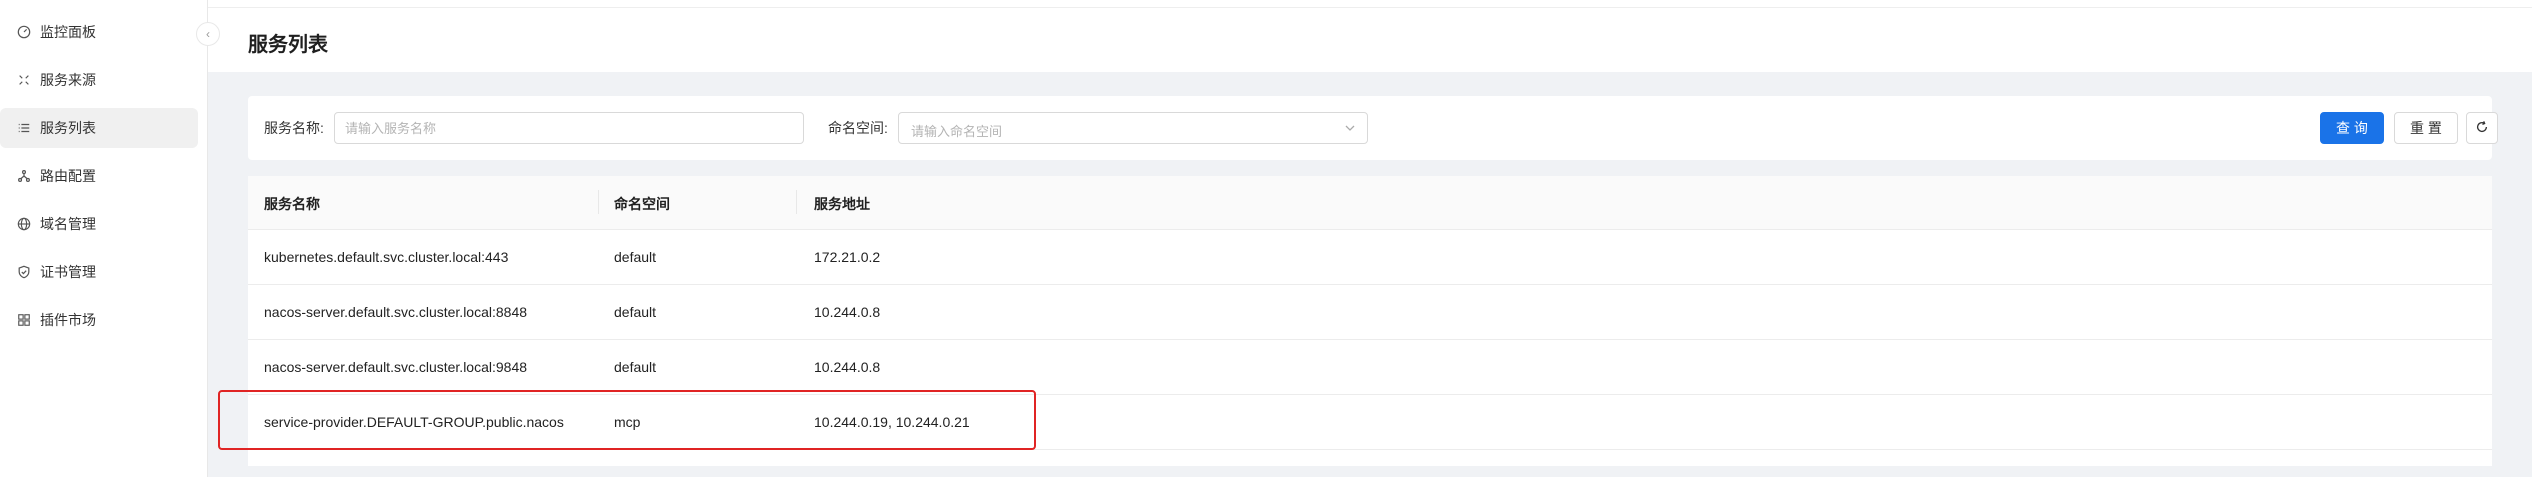  What do you see at coordinates (24, 272) in the screenshot?
I see `shield-icon` at bounding box center [24, 272].